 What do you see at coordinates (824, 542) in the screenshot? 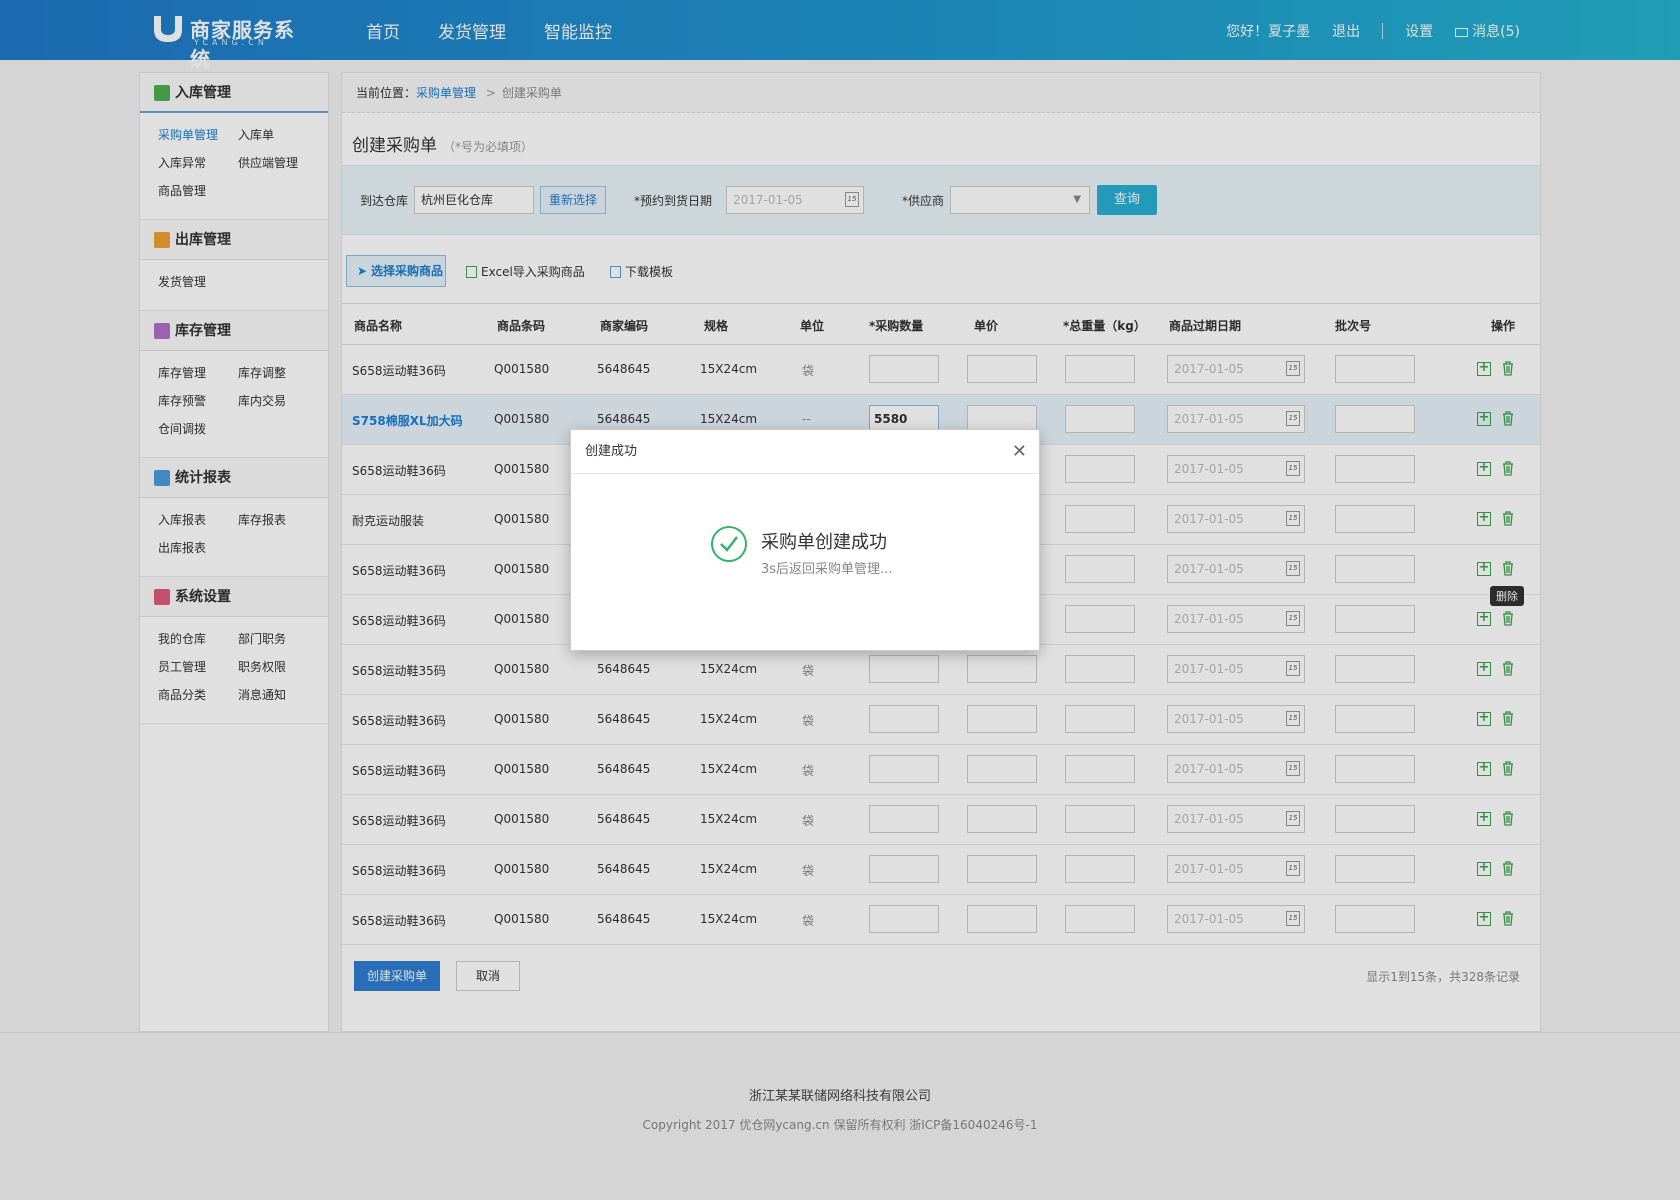
I see `dialog-message: 采购单创建成功` at bounding box center [824, 542].